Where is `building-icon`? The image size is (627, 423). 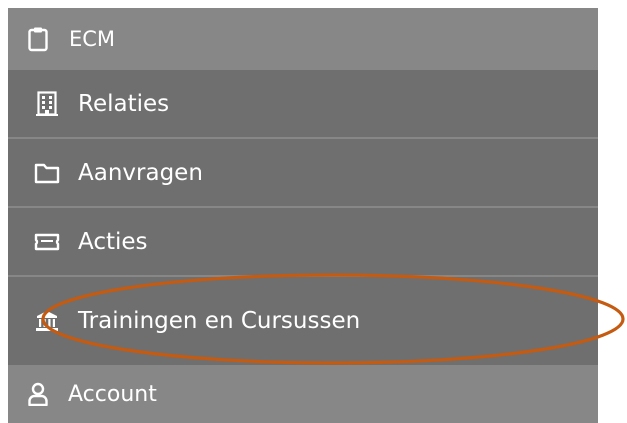
building-icon is located at coordinates (47, 104).